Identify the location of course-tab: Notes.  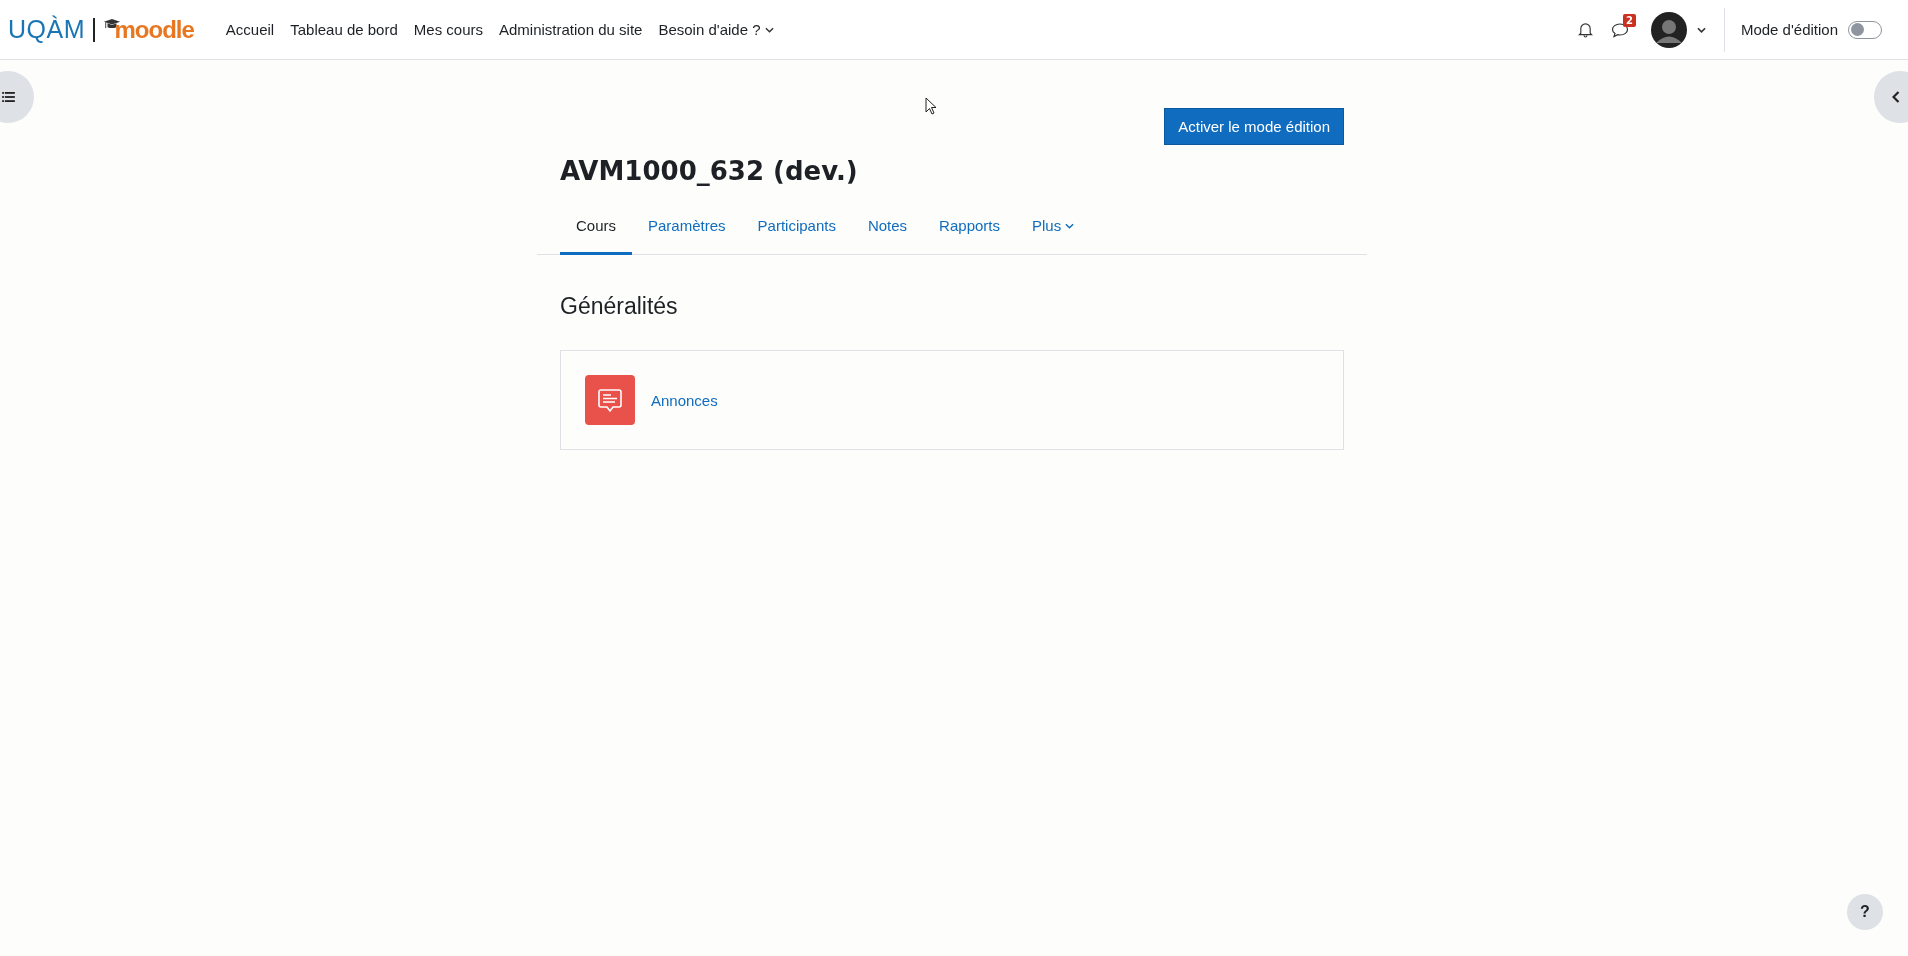
(887, 231).